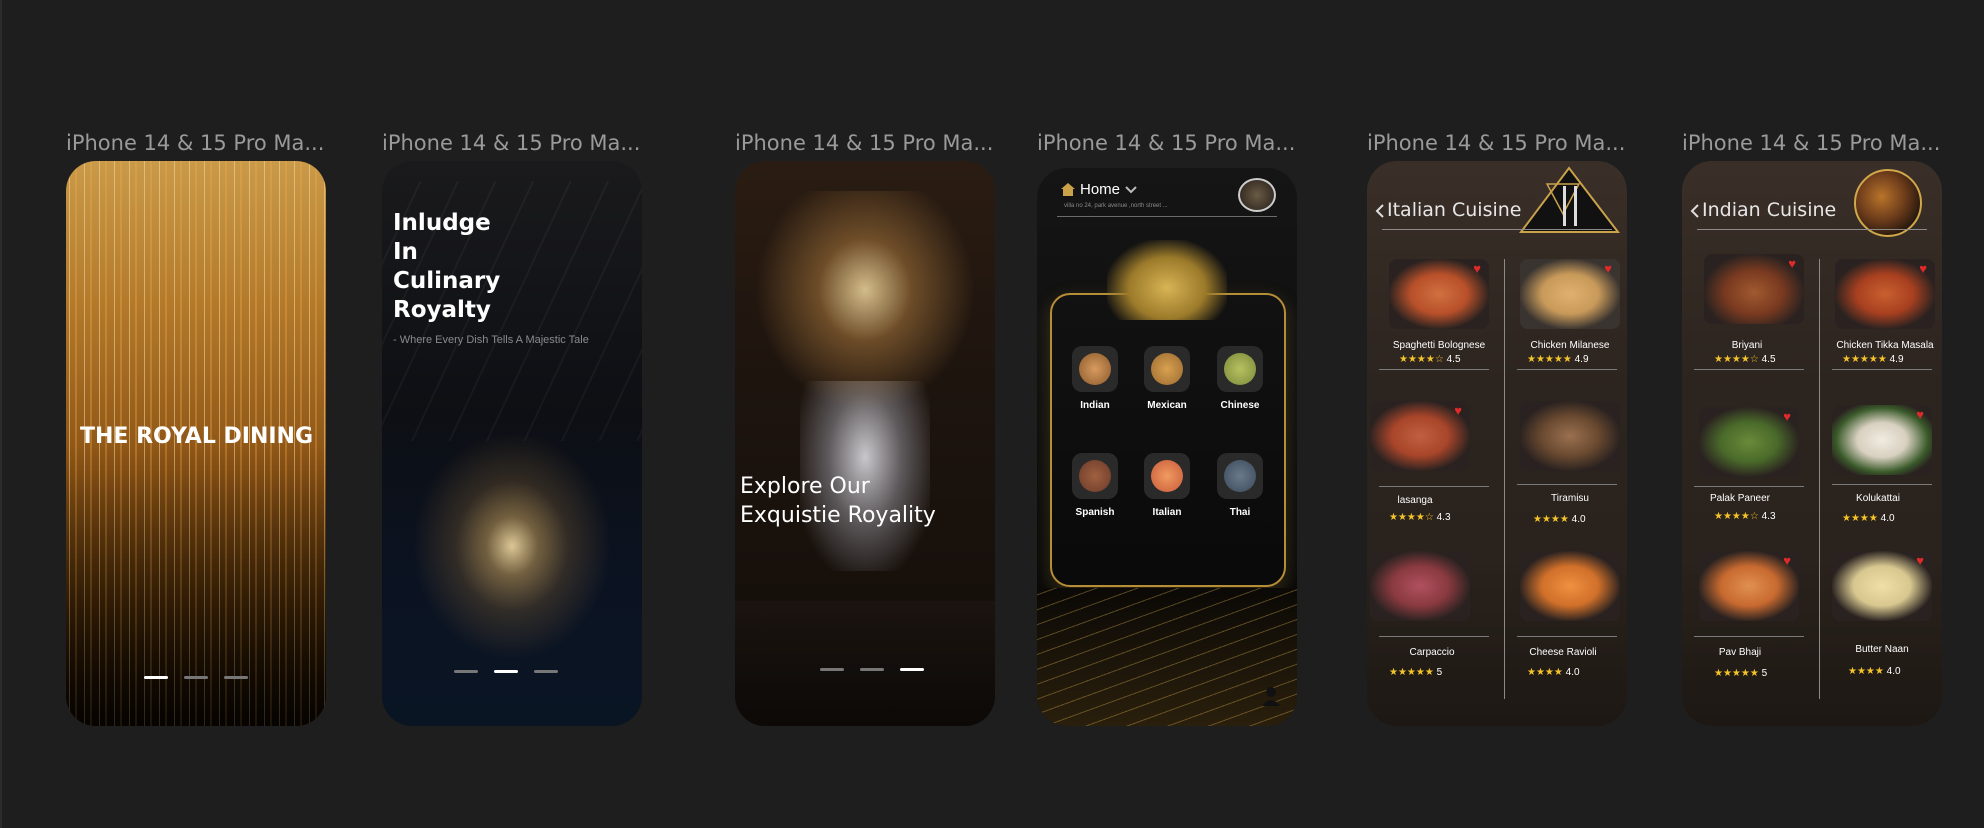 The width and height of the screenshot is (1984, 828). Describe the element at coordinates (1563, 652) in the screenshot. I see `dish-name: Cheese Ravioli` at that location.